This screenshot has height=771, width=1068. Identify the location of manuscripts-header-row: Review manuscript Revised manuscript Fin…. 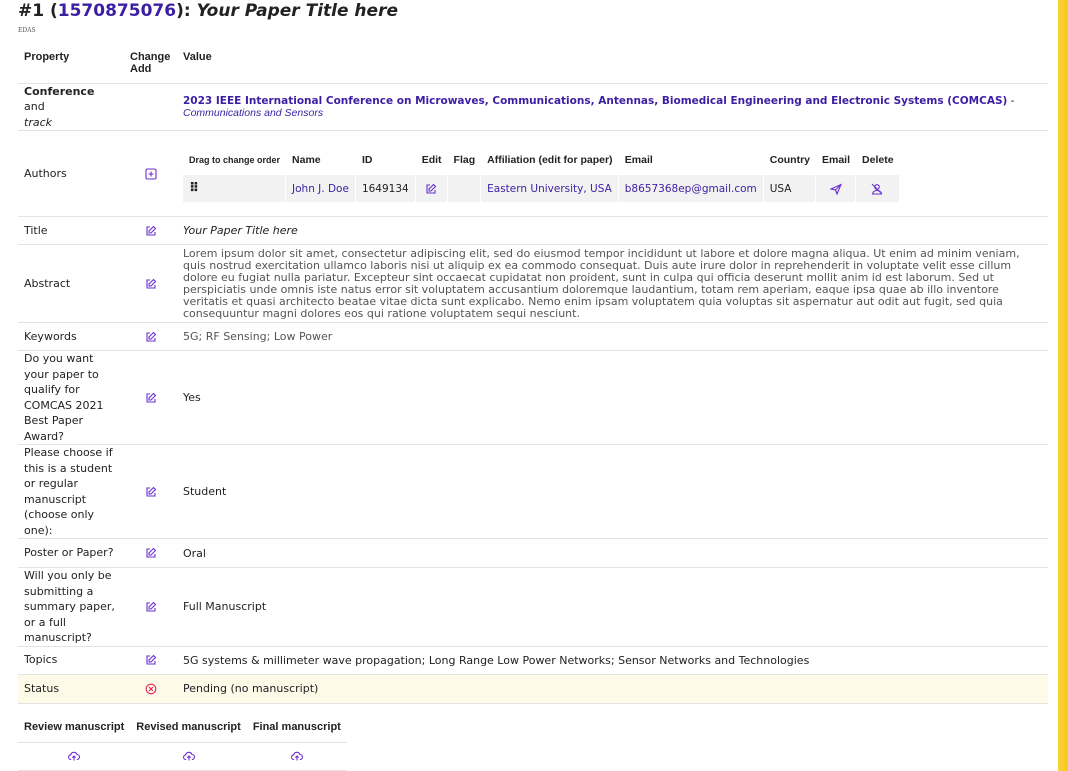
(182, 728).